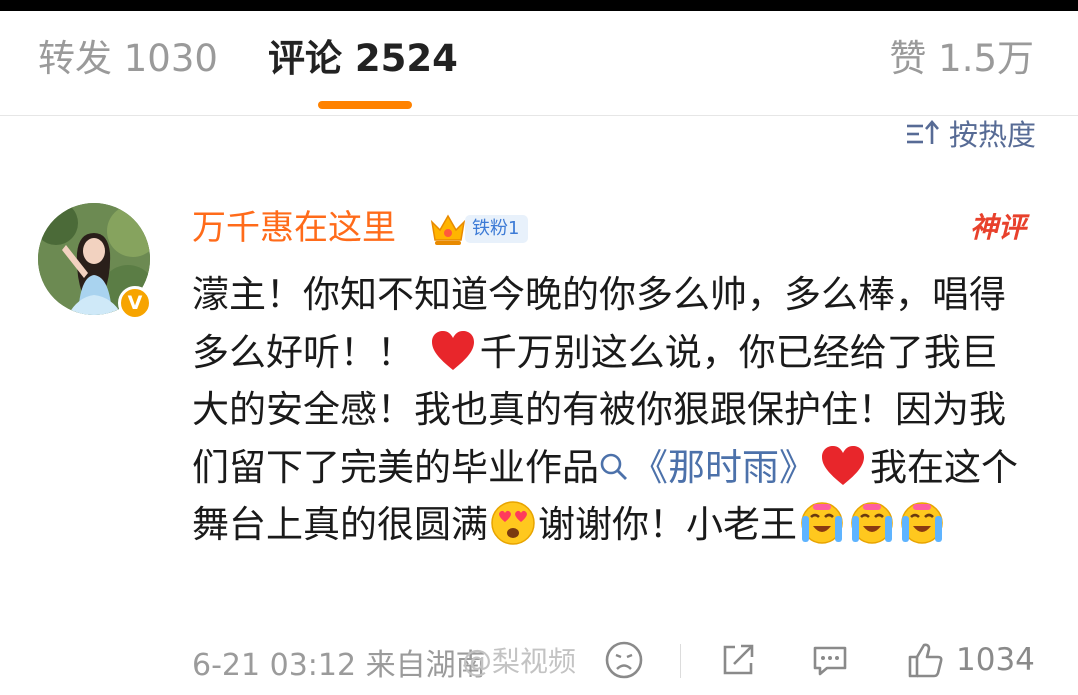 This screenshot has width=1078, height=695. What do you see at coordinates (497, 229) in the screenshot?
I see `fan-badge: 铁粉1` at bounding box center [497, 229].